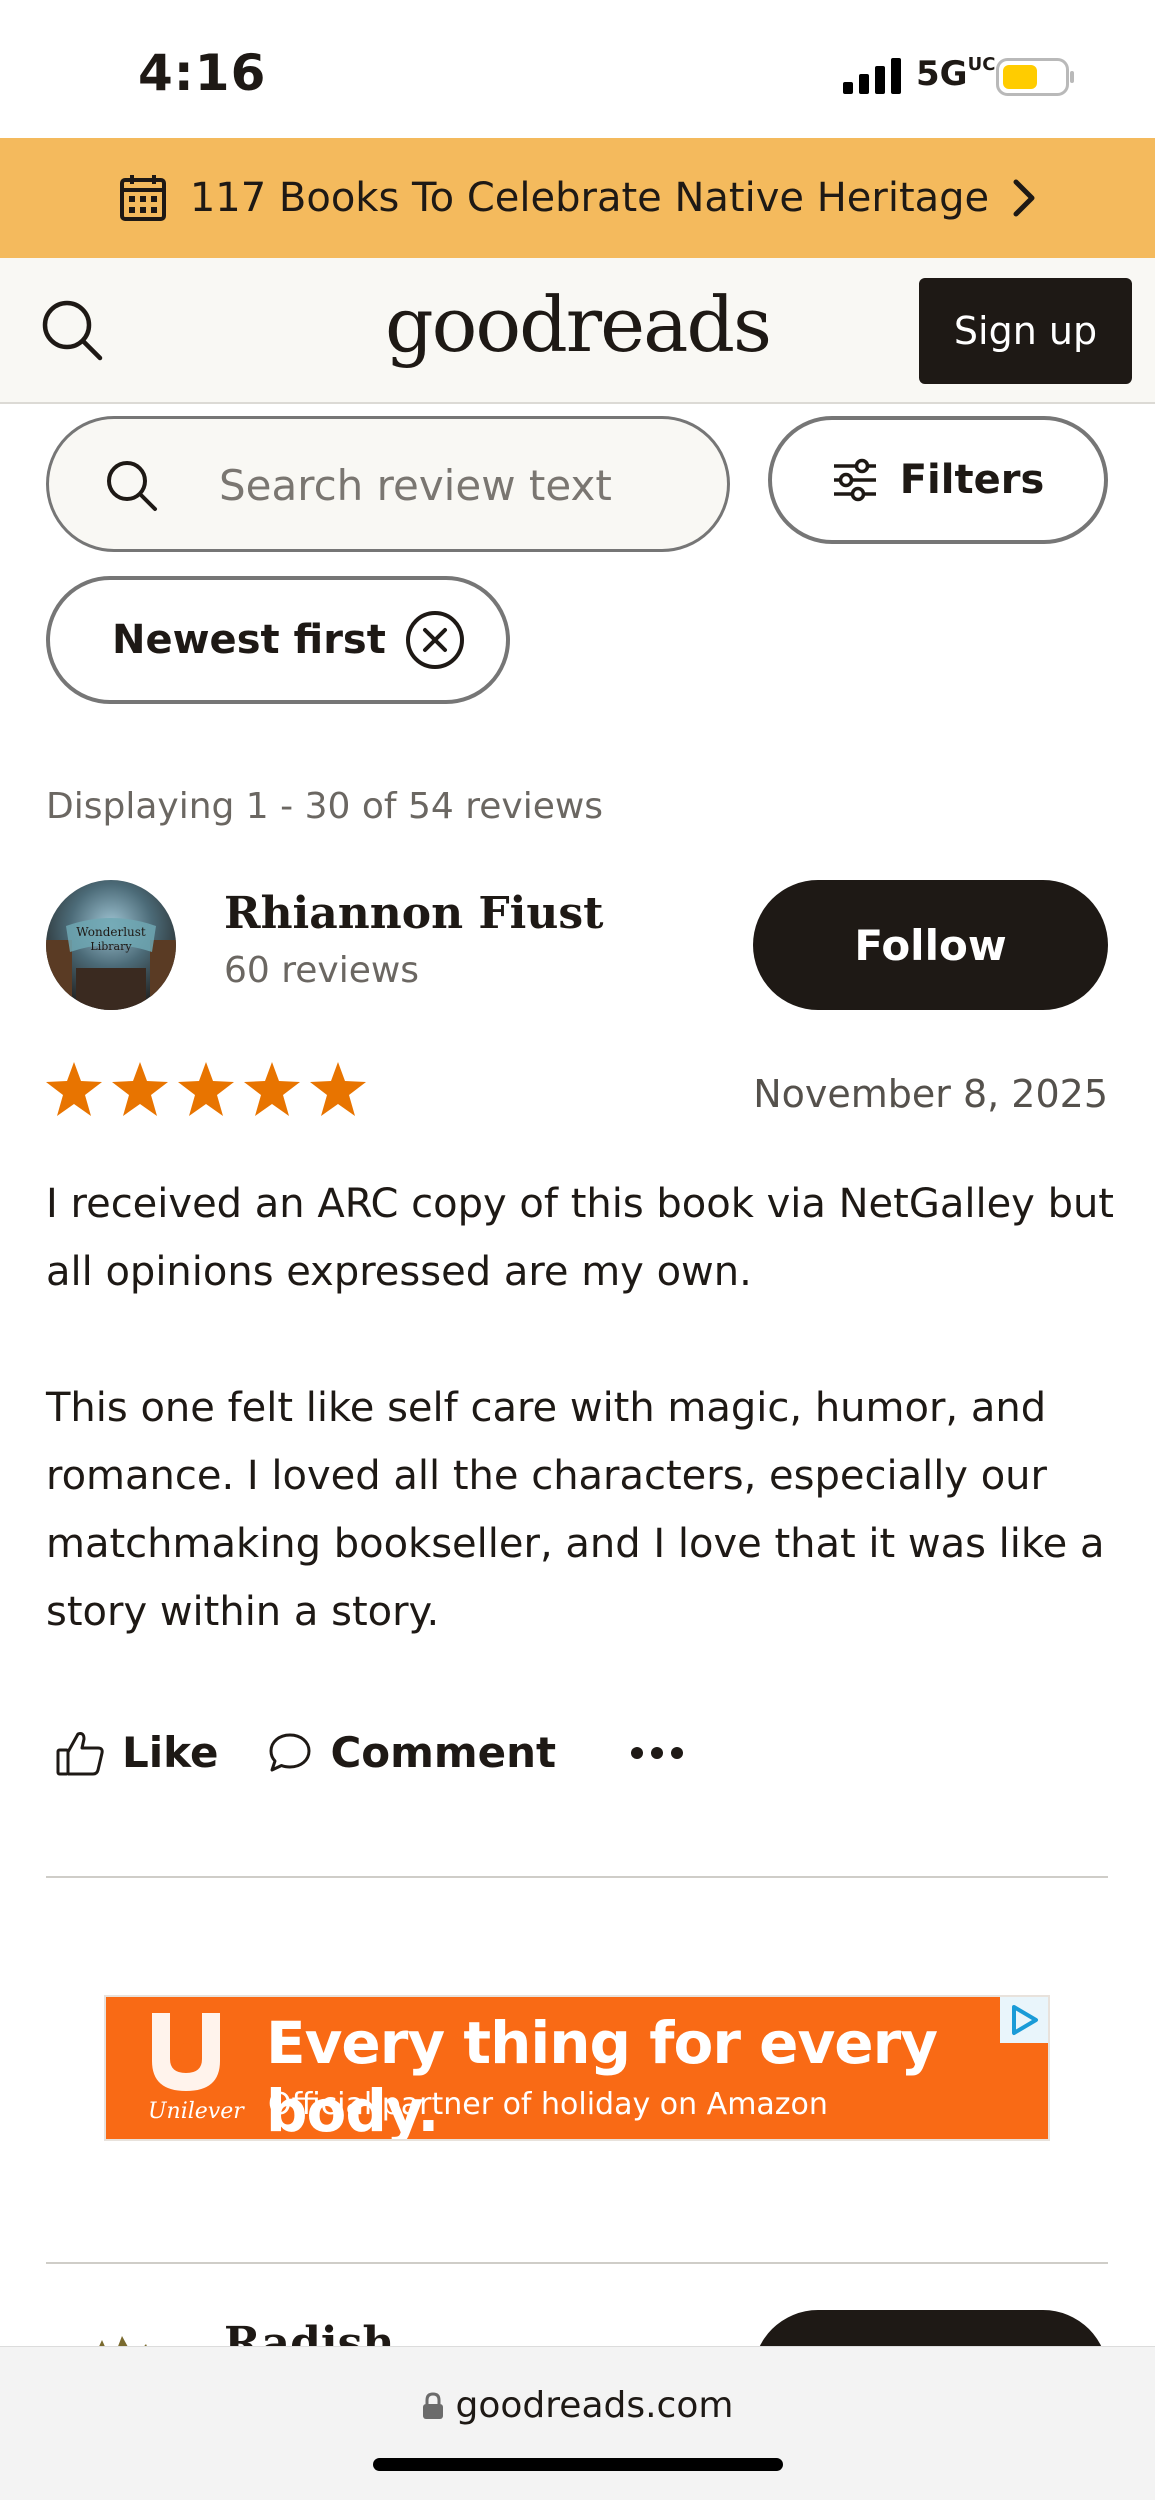 The height and width of the screenshot is (2500, 1155). What do you see at coordinates (1025, 331) in the screenshot?
I see `sign-up-button: Sign up` at bounding box center [1025, 331].